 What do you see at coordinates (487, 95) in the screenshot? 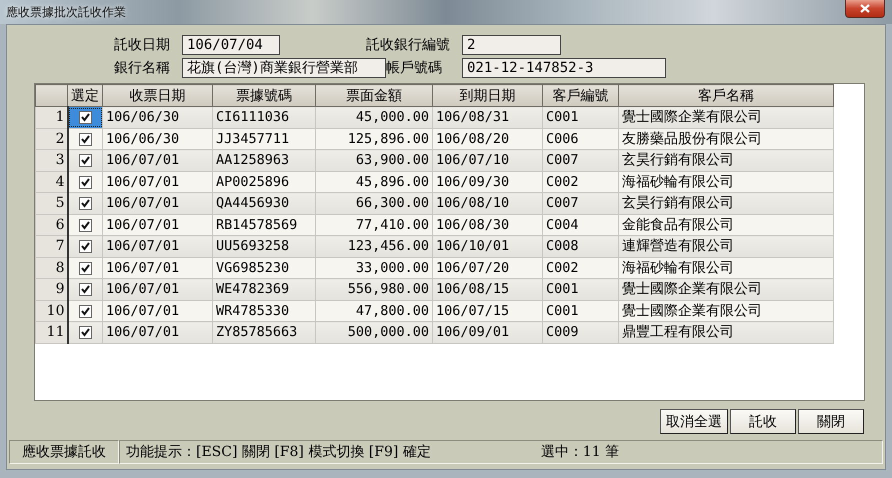
I see `column-header: 到期日期` at bounding box center [487, 95].